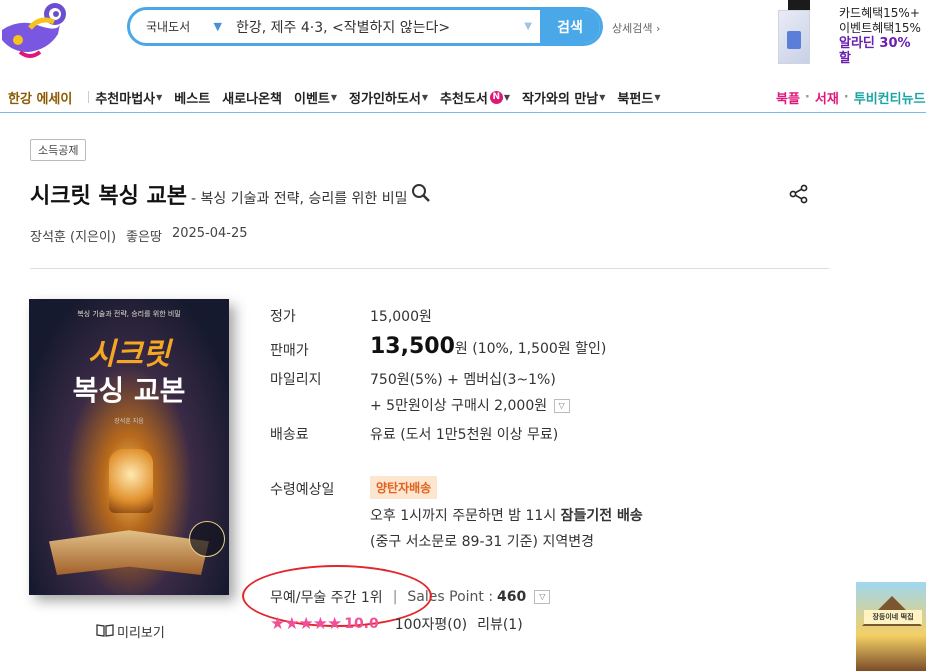 This screenshot has width=926, height=671. I want to click on book-subtitle: - 복싱 기술과 전략, 승리를 위한 비밀, so click(299, 199).